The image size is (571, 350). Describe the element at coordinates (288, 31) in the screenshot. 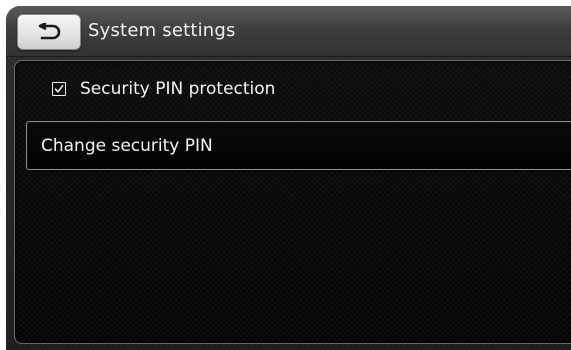

I see `header-bar: System settings` at that location.